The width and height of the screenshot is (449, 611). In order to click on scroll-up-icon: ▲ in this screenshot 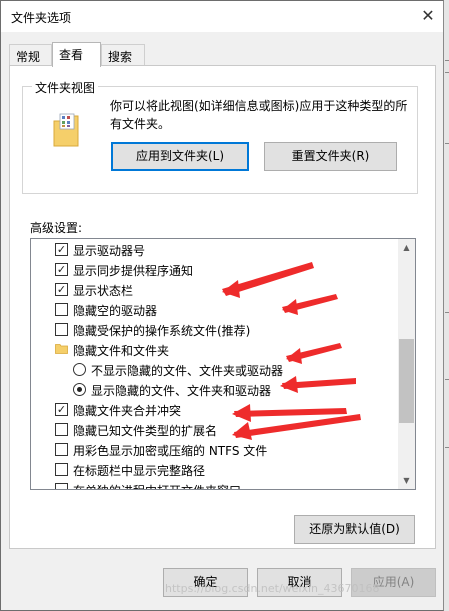, I will do `click(406, 247)`.